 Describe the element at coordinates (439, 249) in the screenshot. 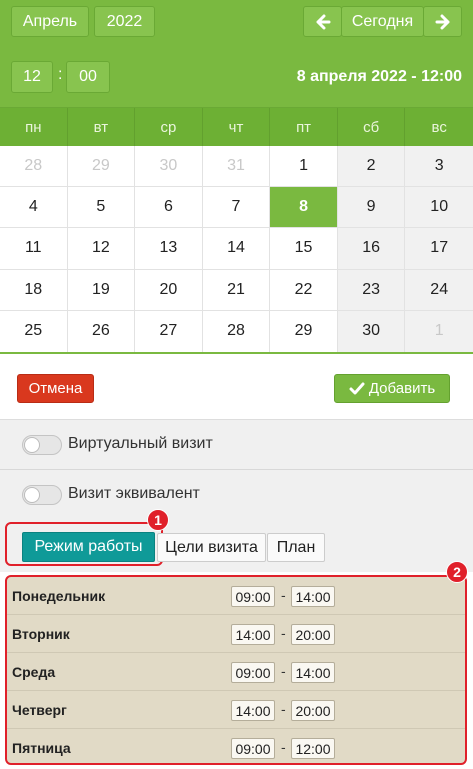

I see `day-cell: 17` at that location.